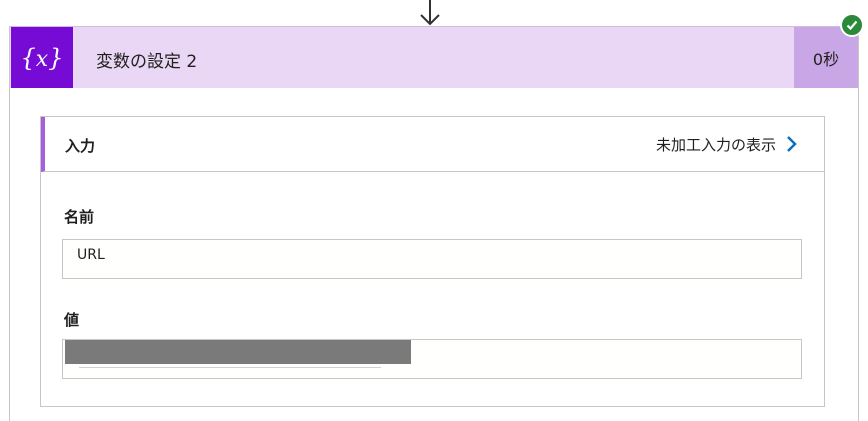  Describe the element at coordinates (230, 367) in the screenshot. I see `value-underline` at that location.